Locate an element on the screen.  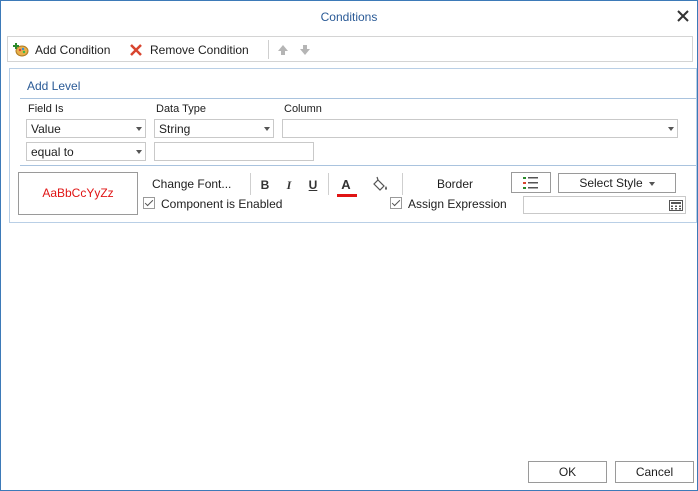
remove-condition-button: Remove Condition is located at coordinates (188, 49).